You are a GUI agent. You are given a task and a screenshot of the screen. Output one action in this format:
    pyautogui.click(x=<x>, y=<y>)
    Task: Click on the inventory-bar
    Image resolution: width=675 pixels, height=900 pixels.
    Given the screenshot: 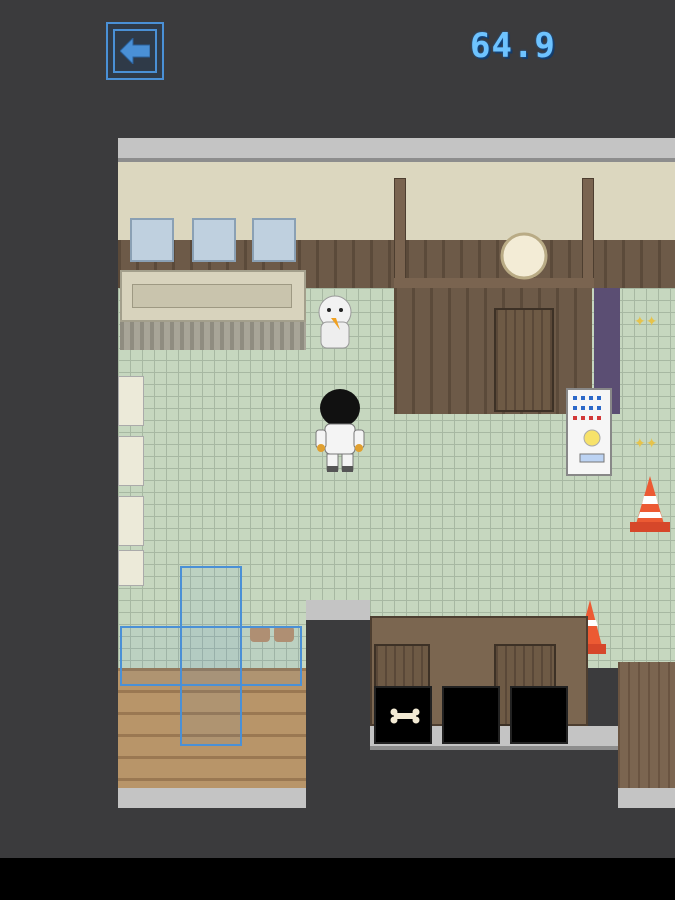 What is the action you would take?
    pyautogui.click(x=473, y=716)
    